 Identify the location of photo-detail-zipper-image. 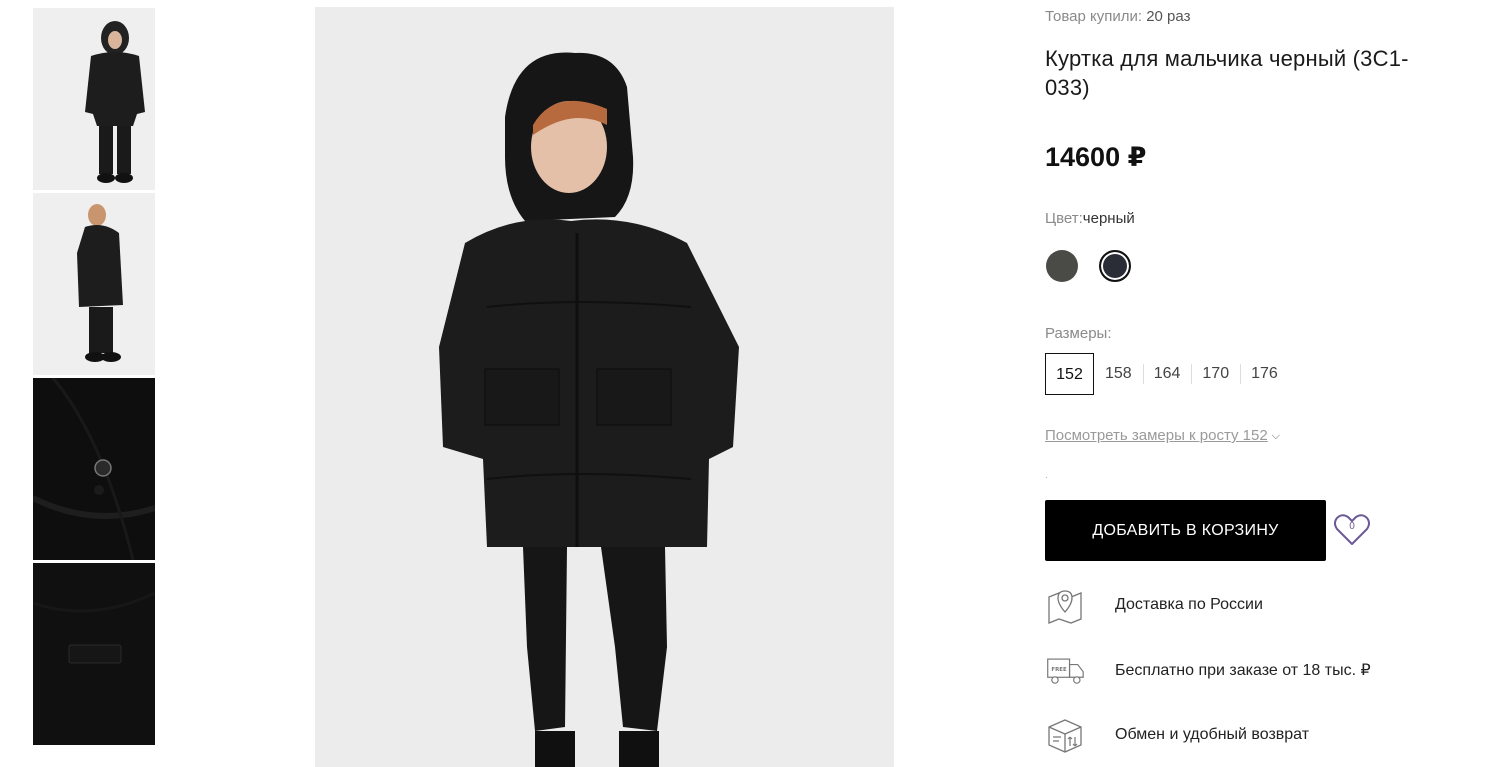
(94, 469).